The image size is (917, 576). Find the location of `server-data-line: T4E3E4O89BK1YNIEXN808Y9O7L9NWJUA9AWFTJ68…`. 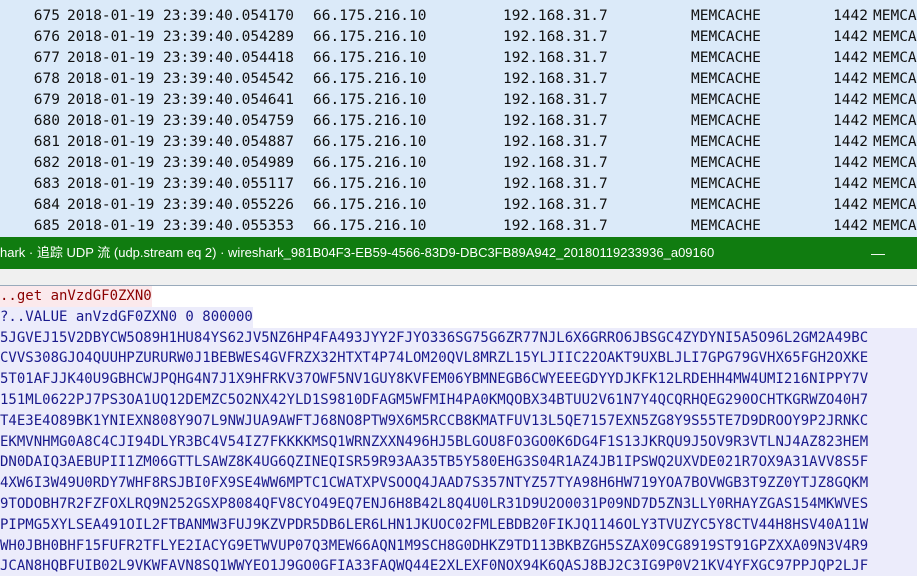

server-data-line: T4E3E4O89BK1YNIEXN808Y9O7L9NWJUA9AWFTJ68… is located at coordinates (458, 421).